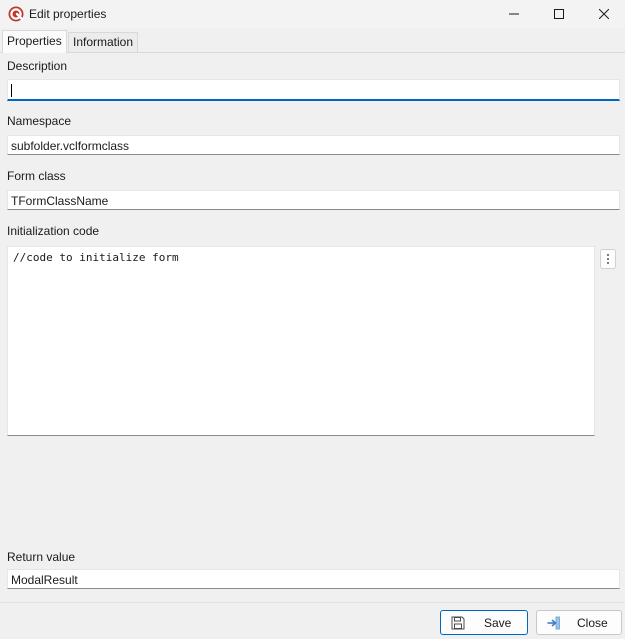 This screenshot has width=625, height=639. I want to click on vertical-ellipsis-icon, so click(608, 259).